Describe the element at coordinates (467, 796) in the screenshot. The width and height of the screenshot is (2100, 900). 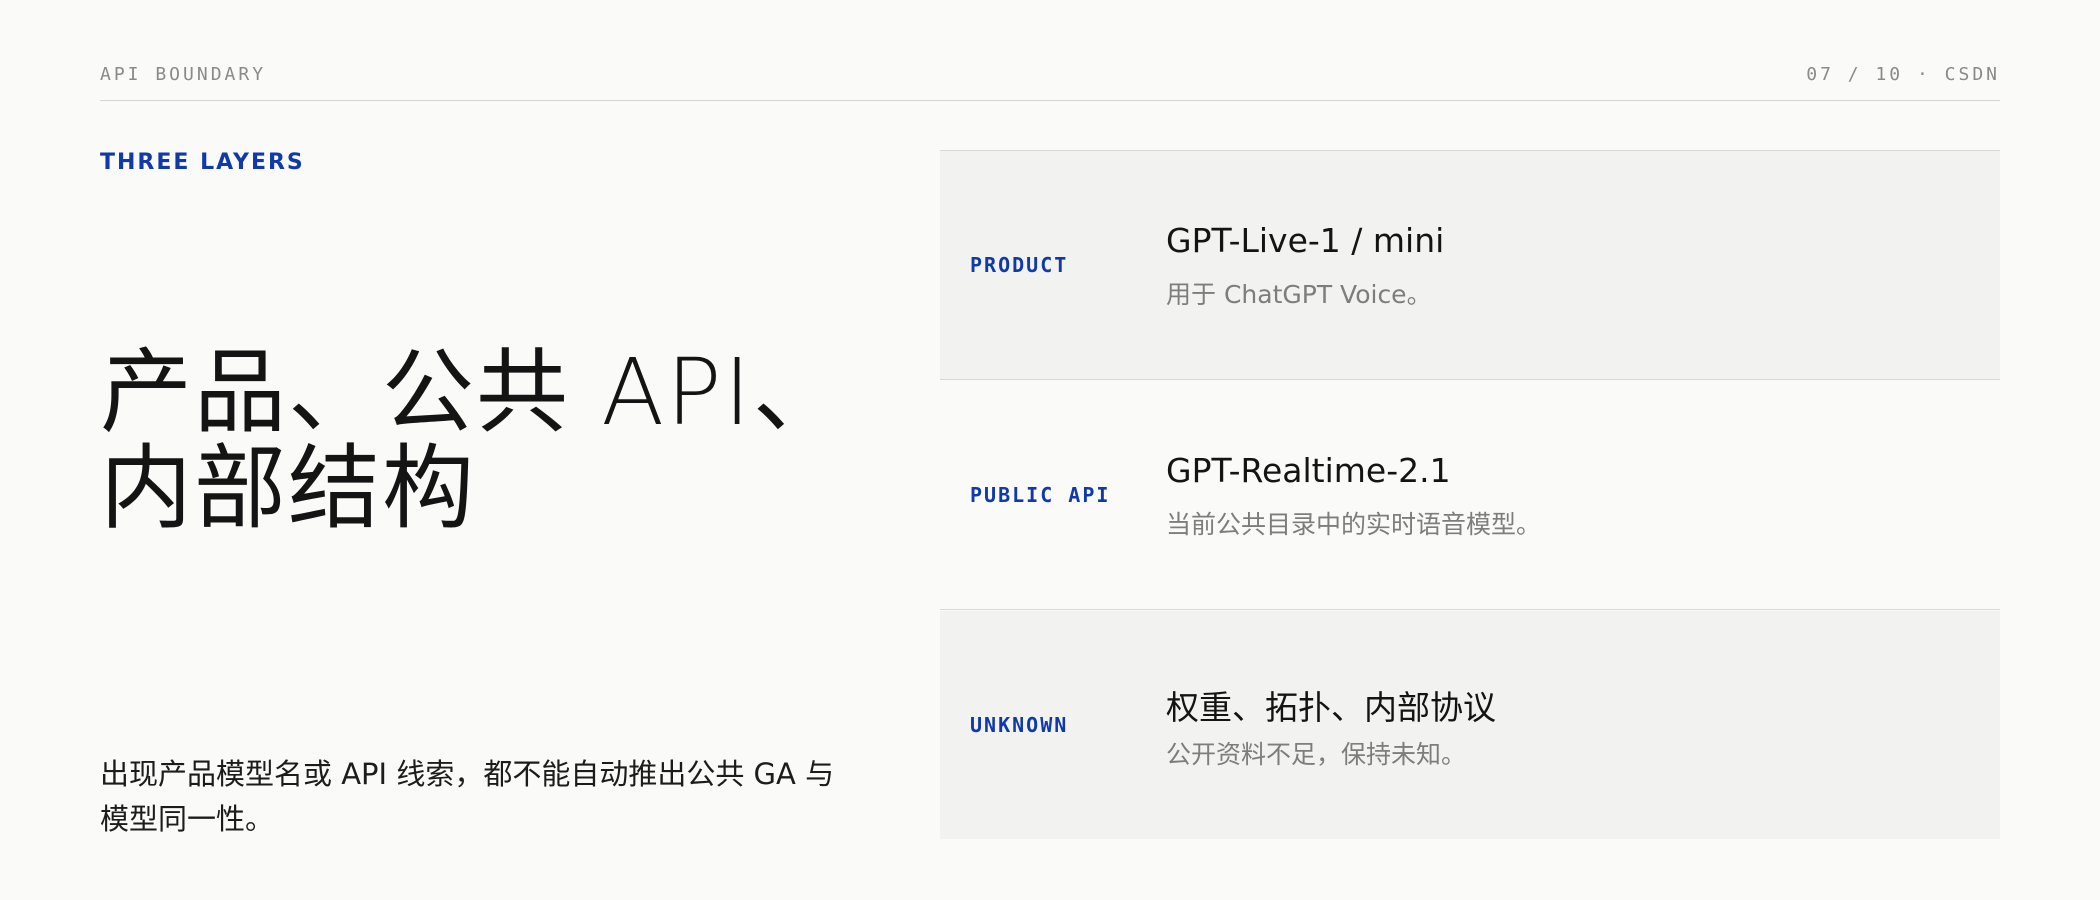
I see `summary-text: 出现产品模型名或 API 线索，都不能自动推出公共 GA 与模型同一性。` at that location.